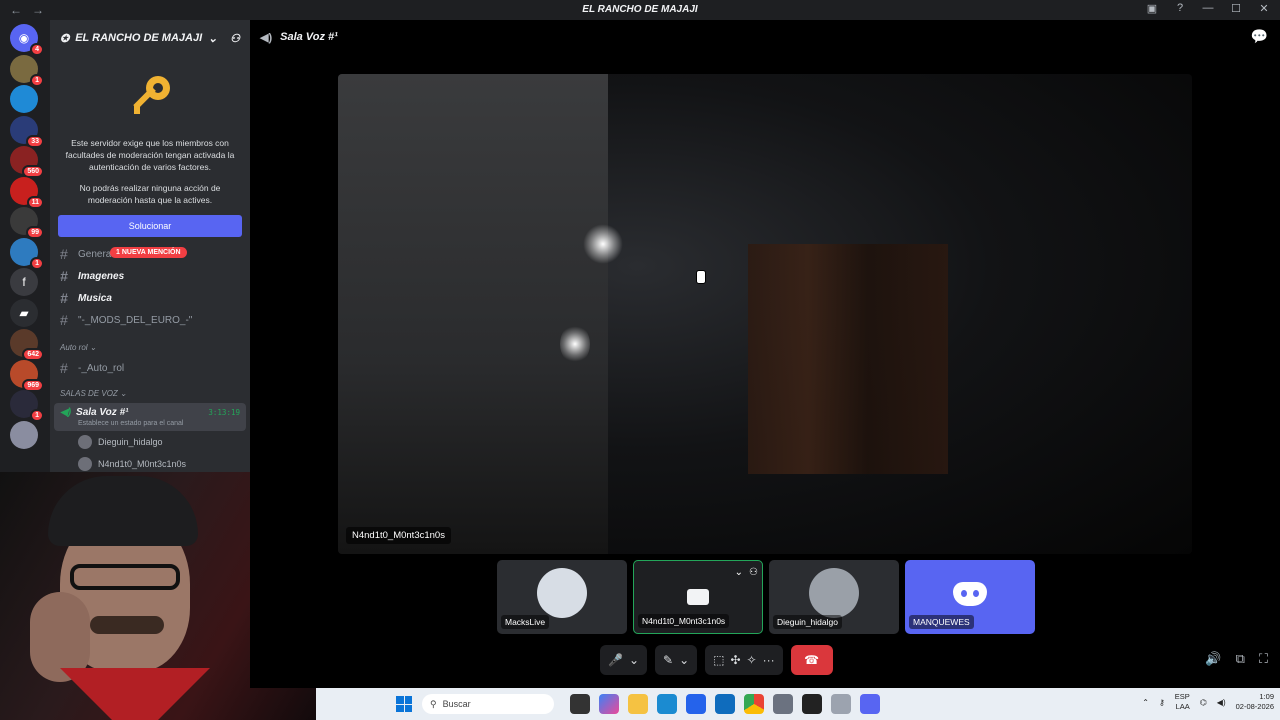 The height and width of the screenshot is (720, 1280). What do you see at coordinates (151, 95) in the screenshot?
I see `key-icon` at bounding box center [151, 95].